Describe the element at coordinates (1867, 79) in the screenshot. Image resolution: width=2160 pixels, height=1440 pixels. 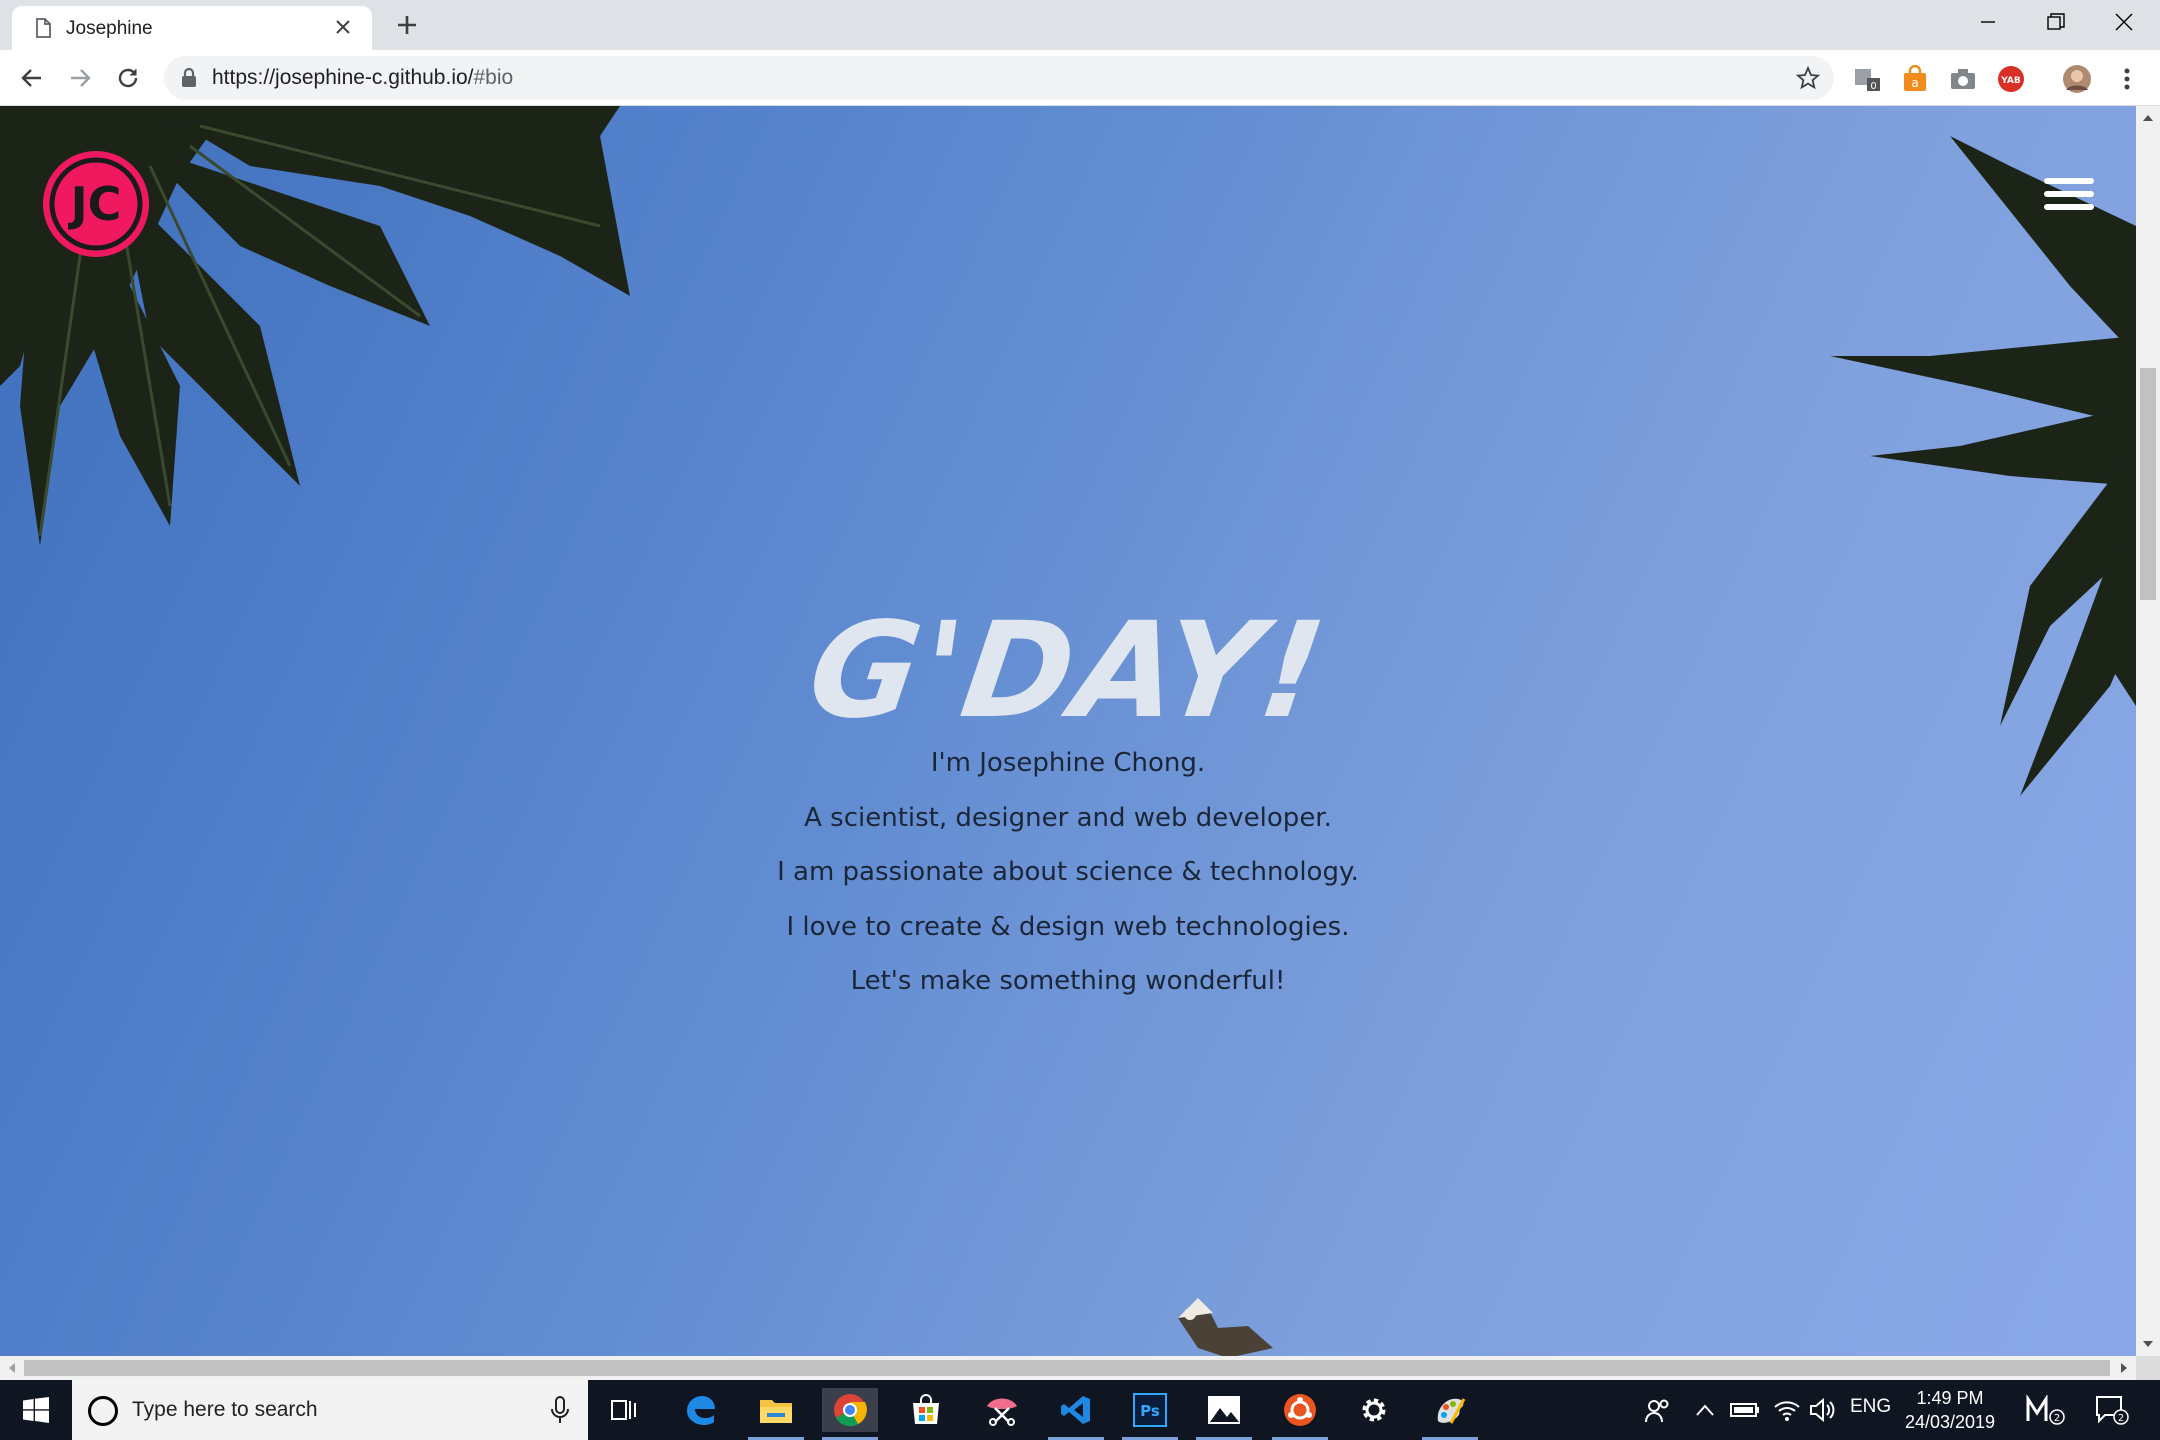
I see `extension-puzzle-icon: 0` at that location.